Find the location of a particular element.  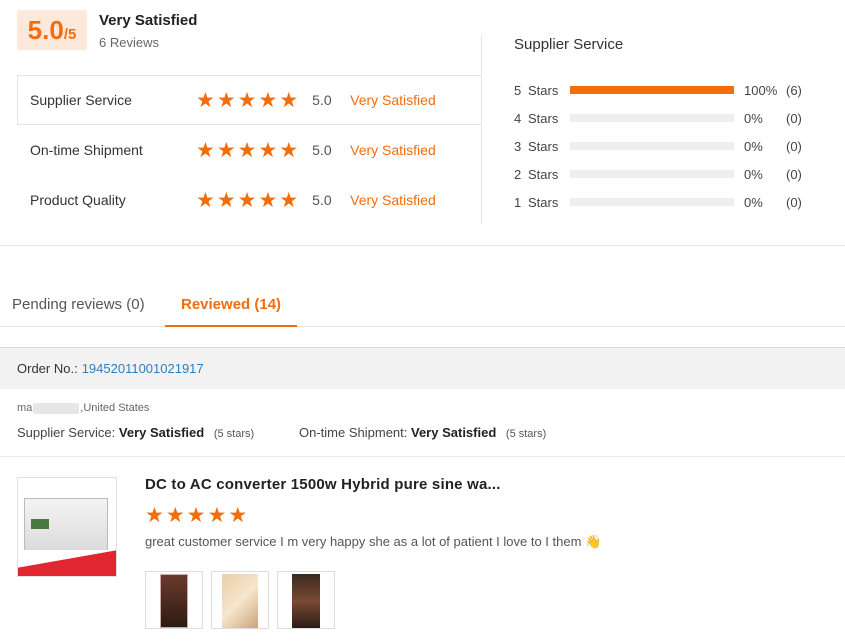

overall-satisfaction: Very Satisfied is located at coordinates (148, 20).